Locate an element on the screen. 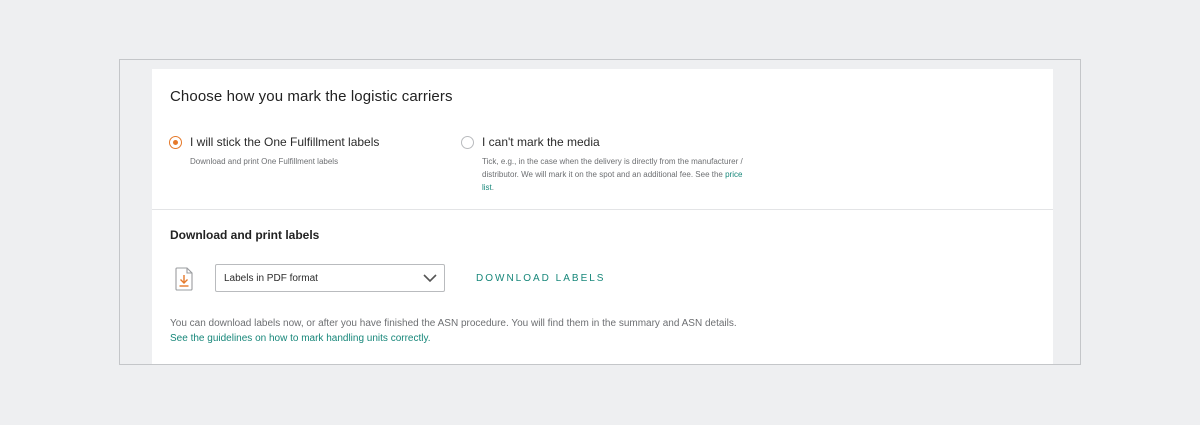 The width and height of the screenshot is (1200, 425). radio-button-selected is located at coordinates (175, 142).